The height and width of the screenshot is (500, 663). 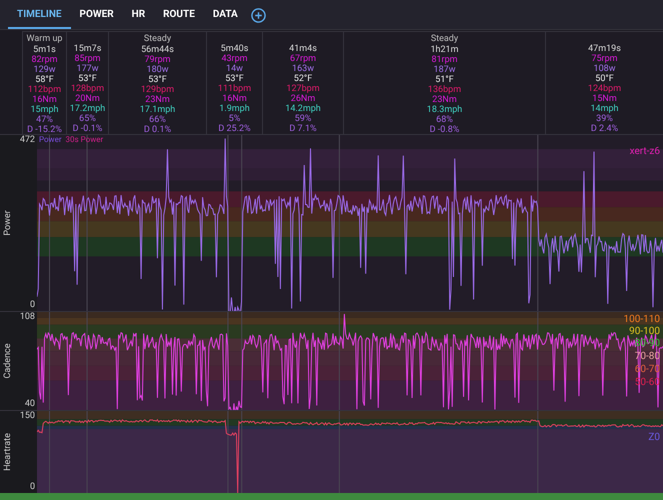 I want to click on segment-delta: D 0.1%, so click(x=158, y=130).